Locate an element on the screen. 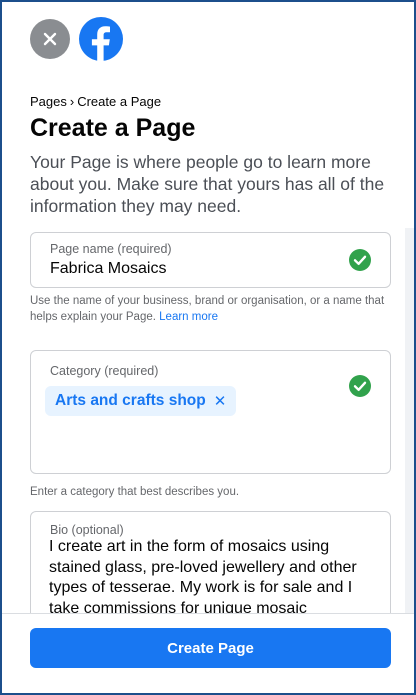 This screenshot has width=416, height=695. category-chip-label: Arts and crafts shop is located at coordinates (130, 400).